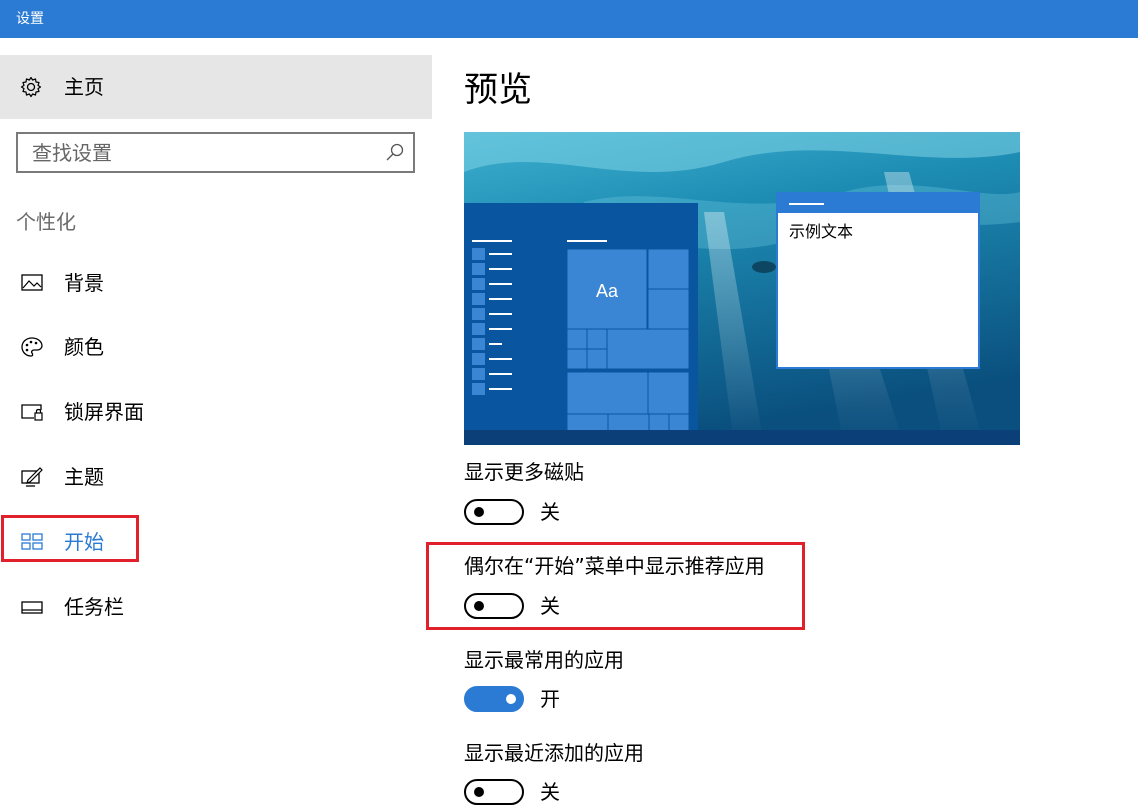  Describe the element at coordinates (569, 19) in the screenshot. I see `window-title: 设置` at that location.